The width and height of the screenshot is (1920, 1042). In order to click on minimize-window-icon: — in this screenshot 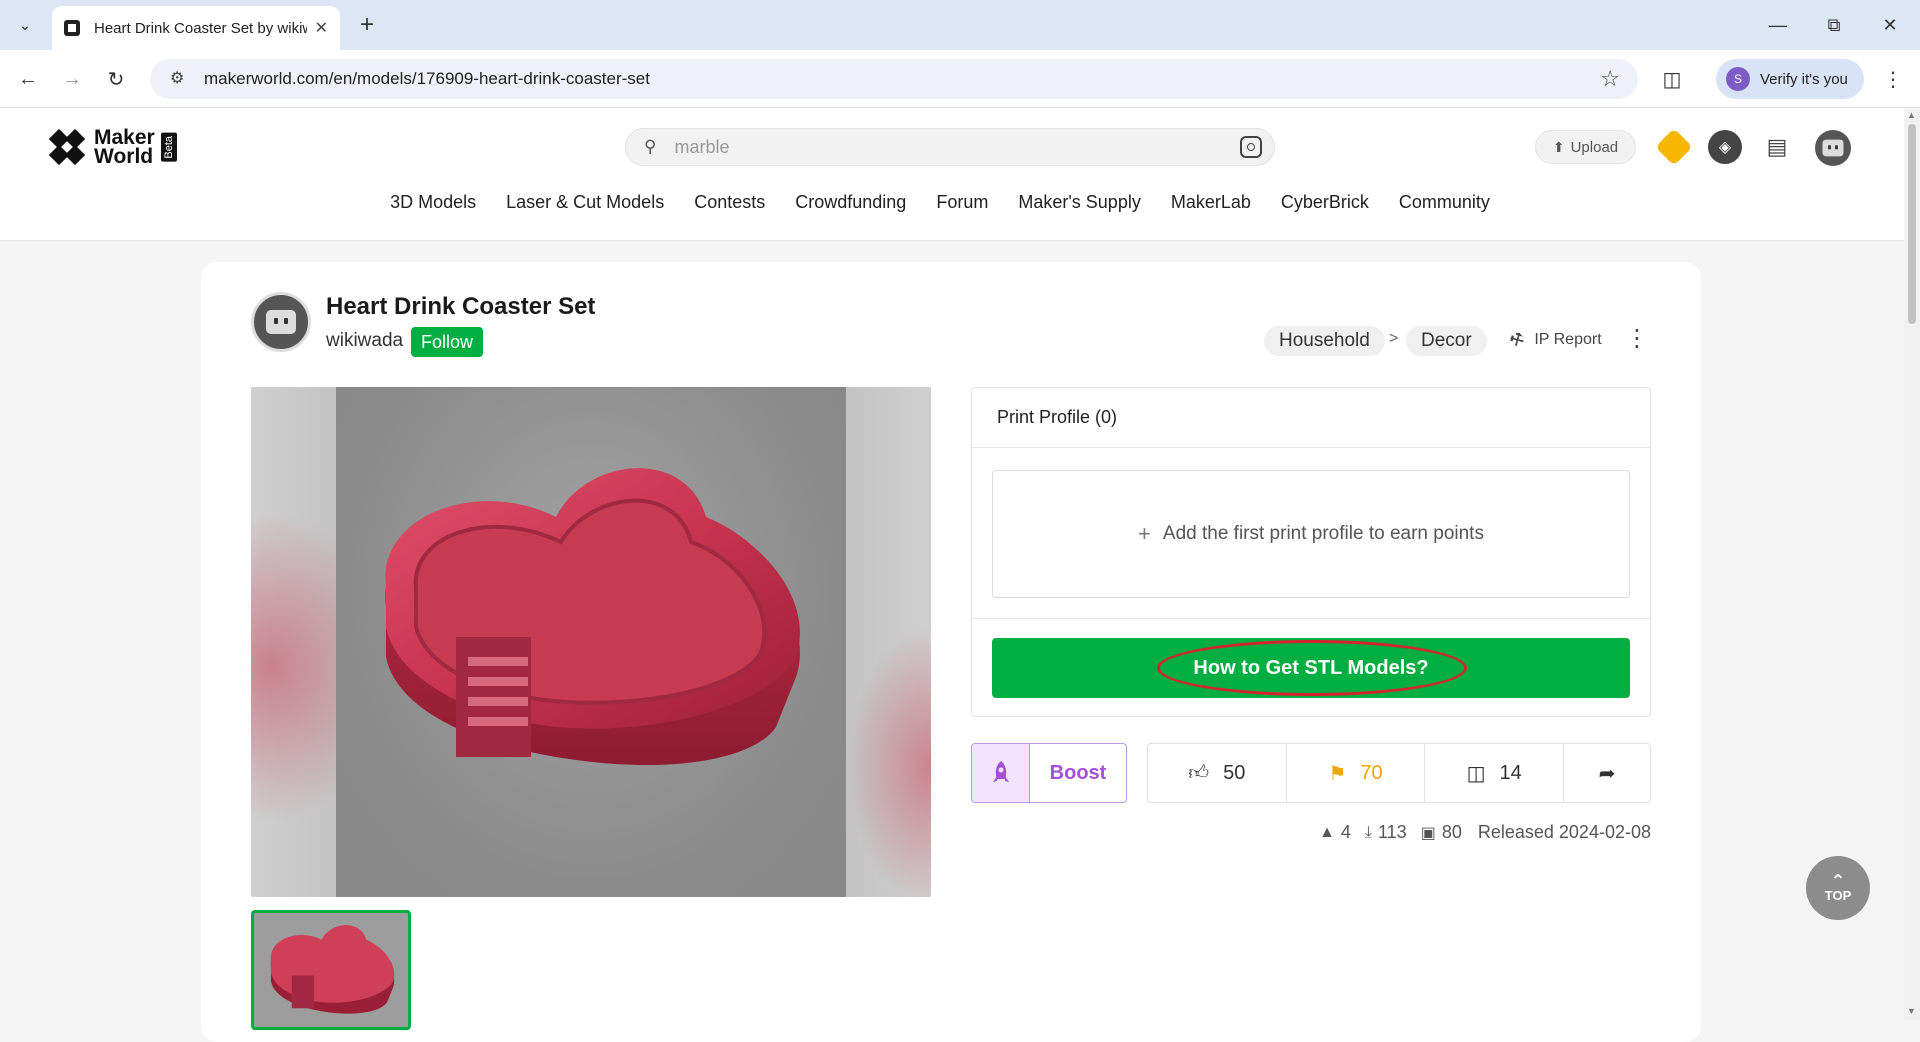, I will do `click(1778, 25)`.